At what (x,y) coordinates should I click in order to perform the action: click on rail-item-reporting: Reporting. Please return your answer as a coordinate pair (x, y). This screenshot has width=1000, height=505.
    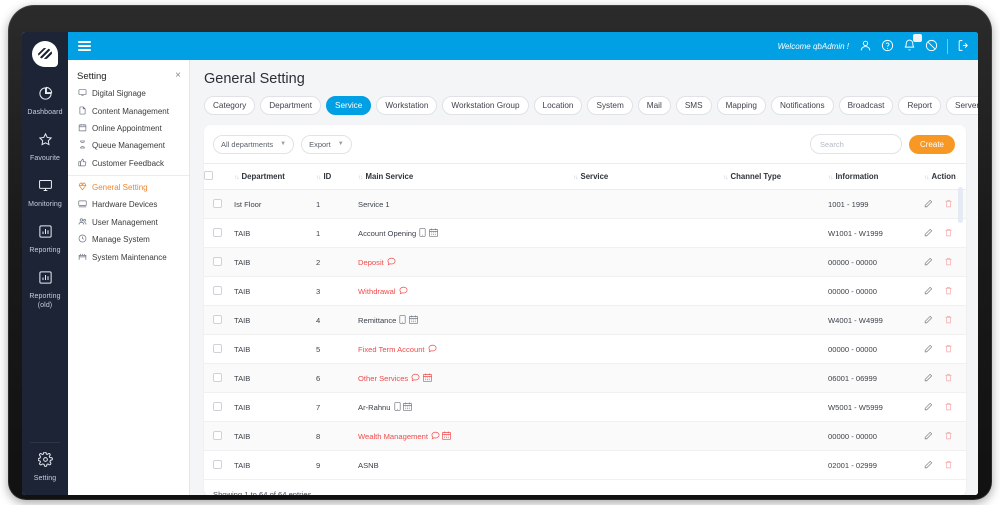
    Looking at the image, I should click on (45, 240).